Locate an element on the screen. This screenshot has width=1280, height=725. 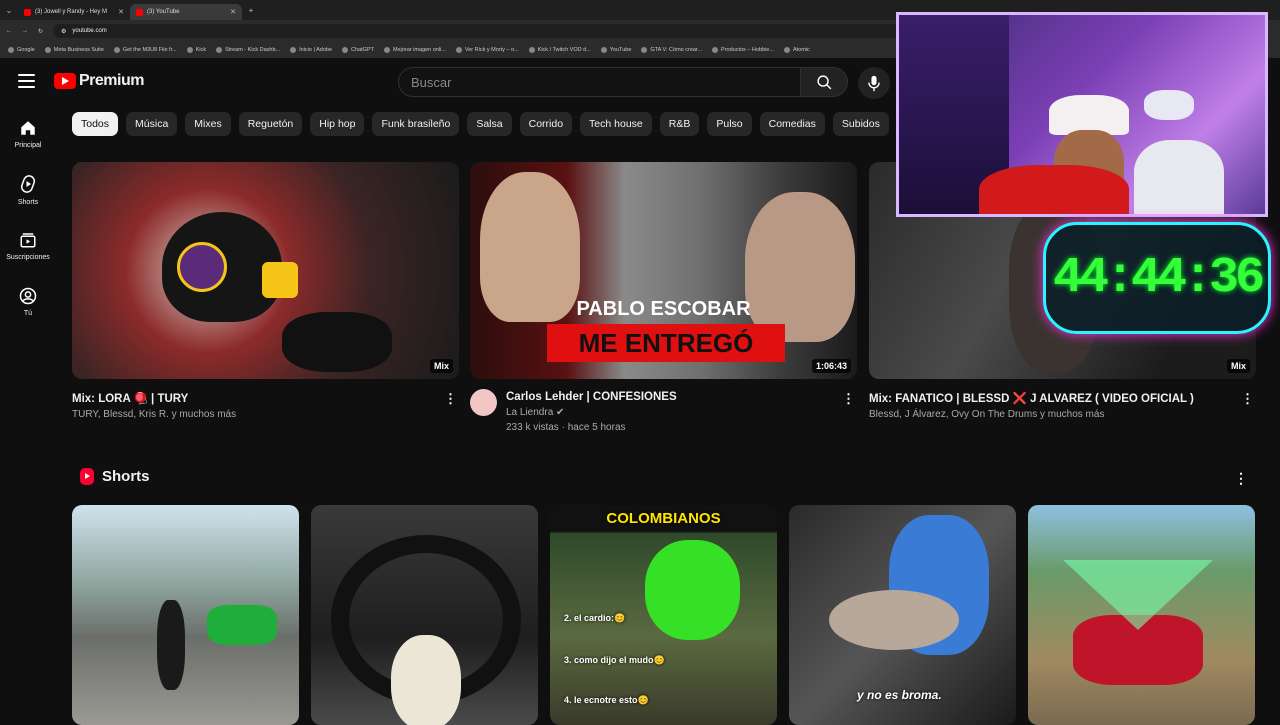
browser-tab-1: (3) Jowell y Randy - Hey M ✕ is located at coordinates (74, 12).